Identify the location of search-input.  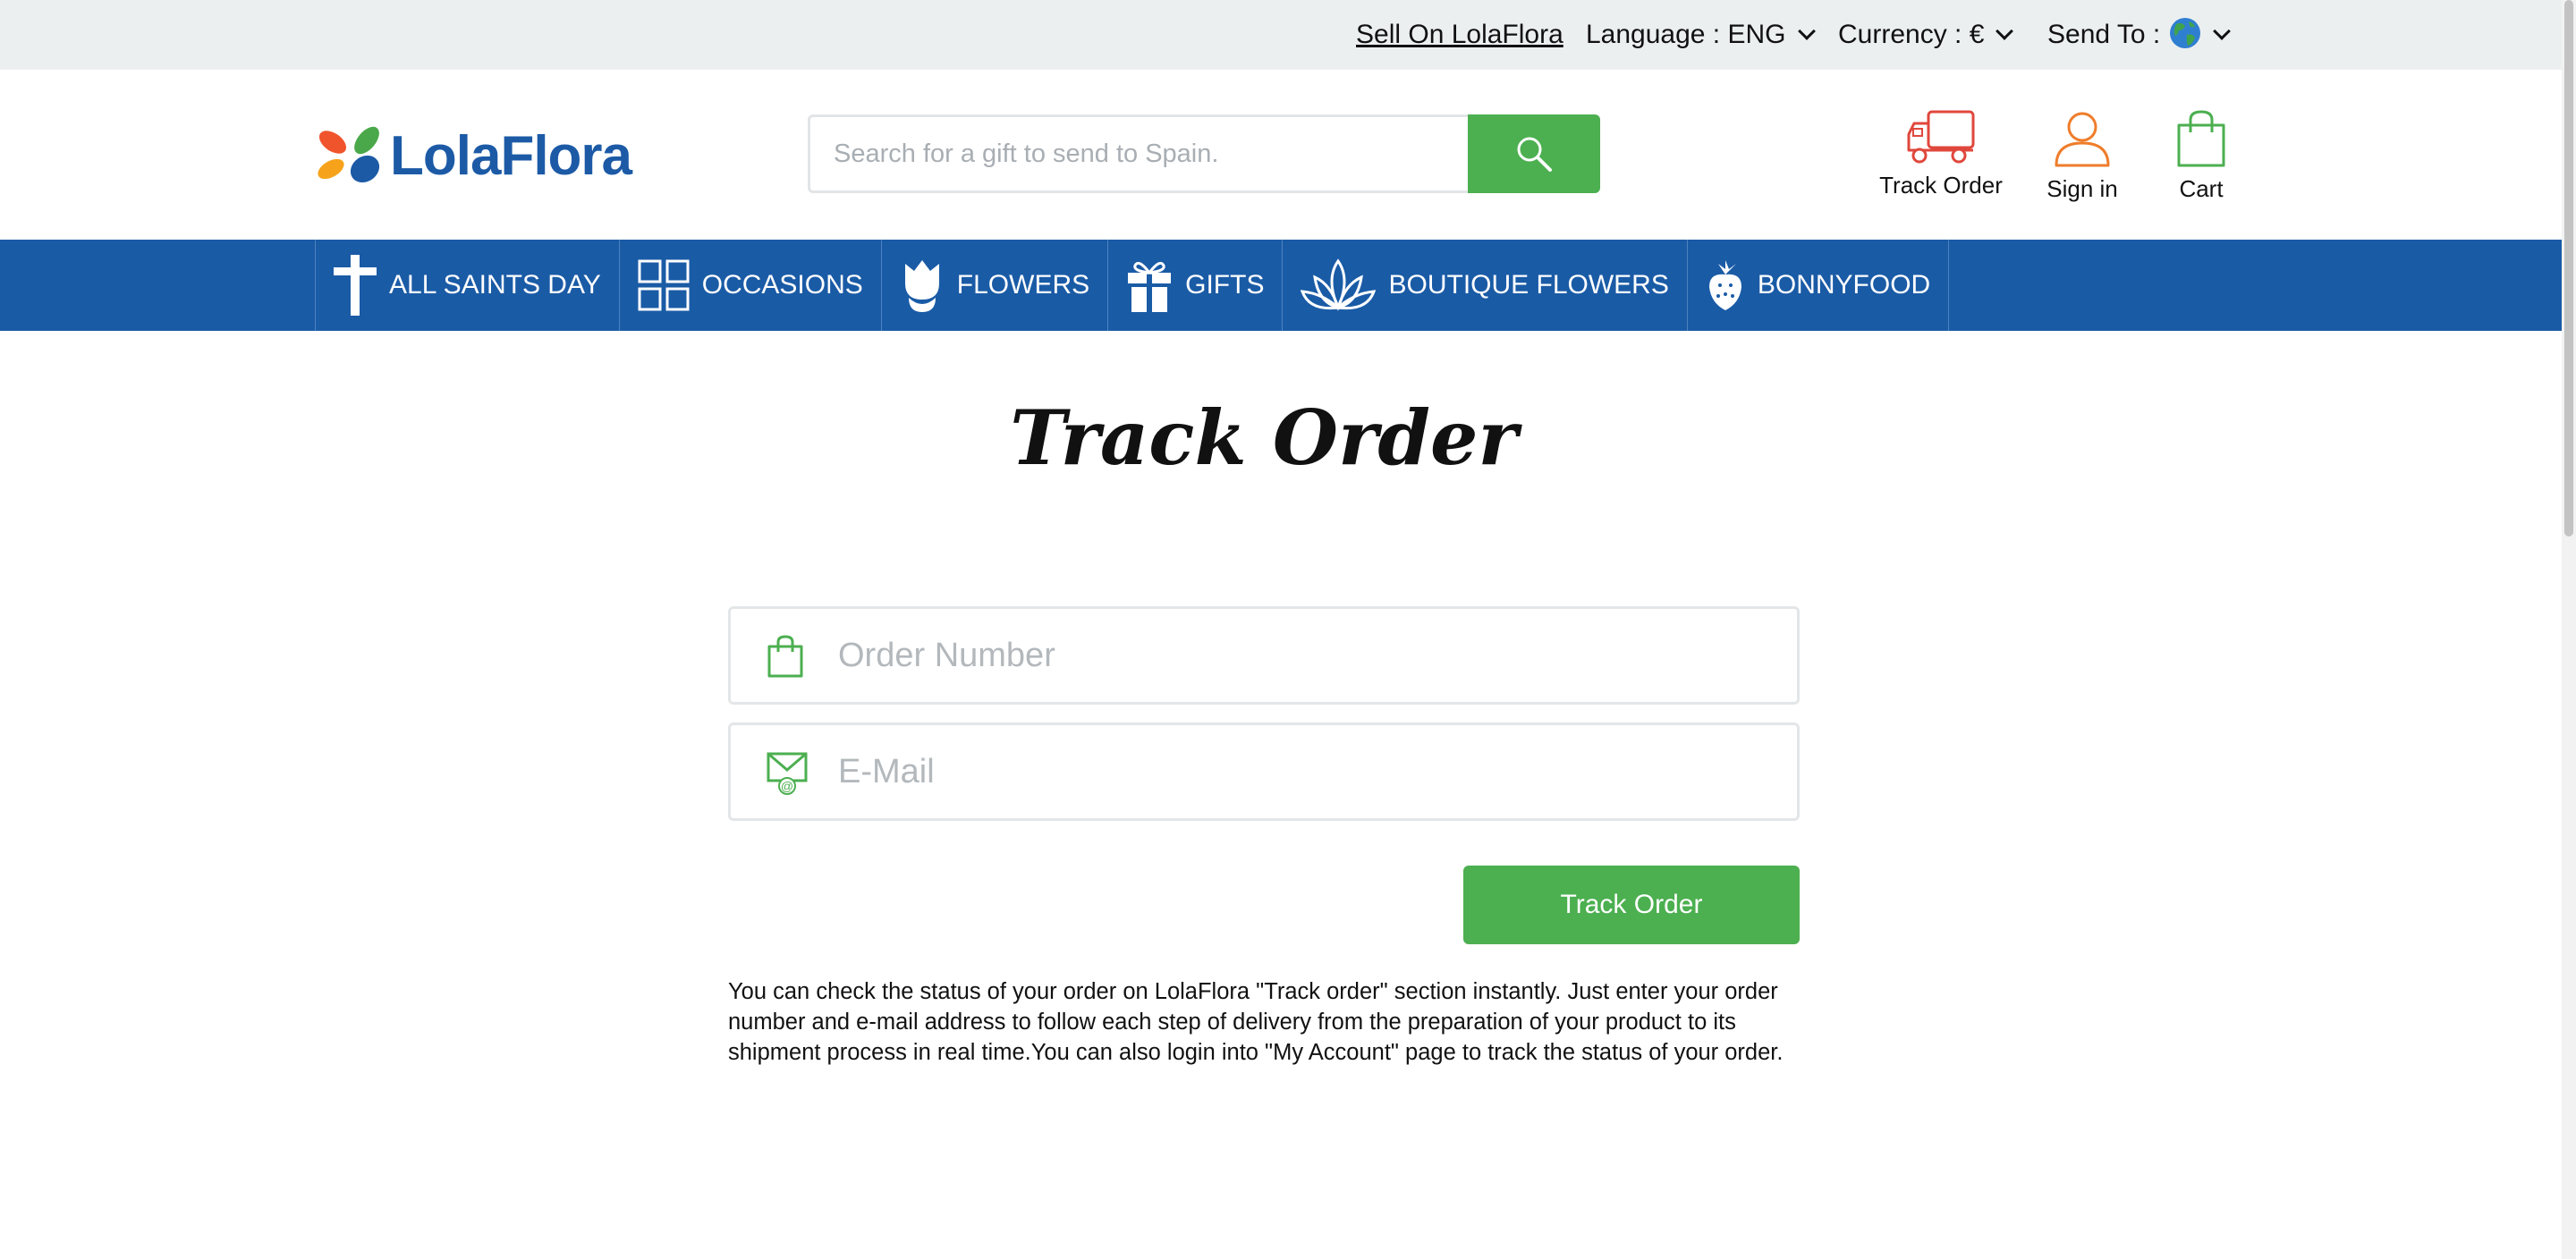
(1140, 153).